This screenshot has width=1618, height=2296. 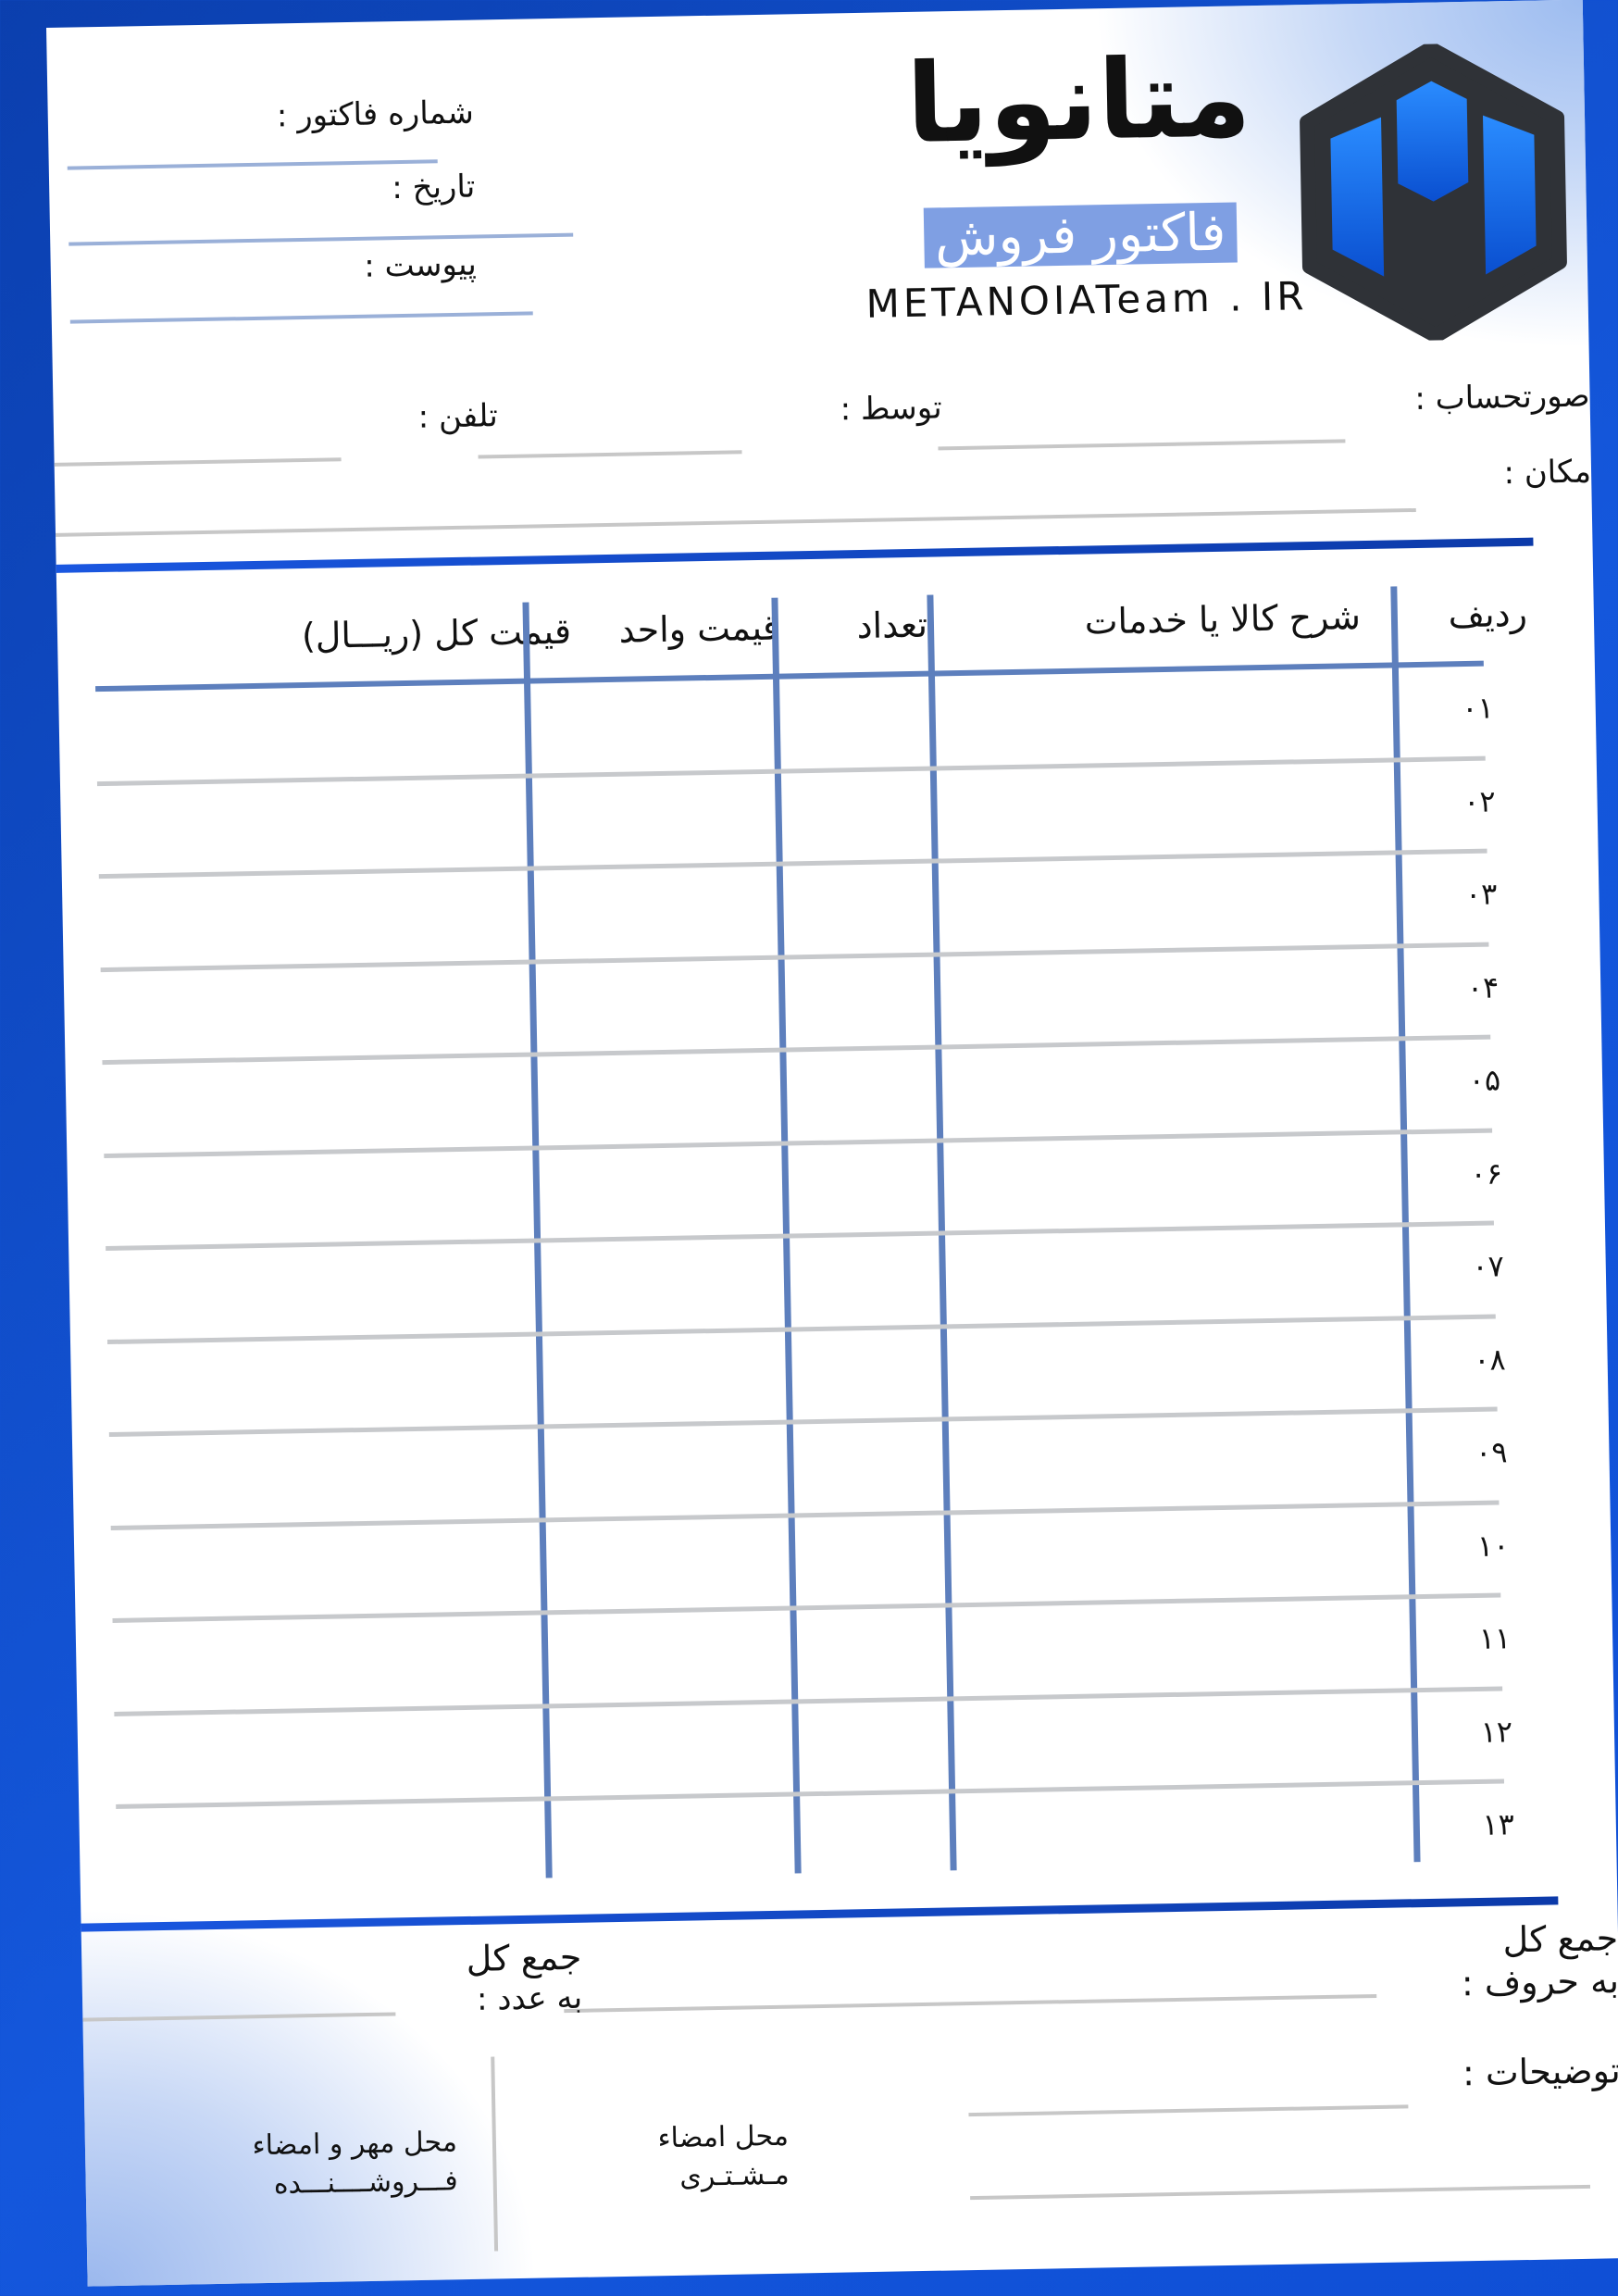 I want to click on brand-name: متانویا, so click(x=1078, y=100).